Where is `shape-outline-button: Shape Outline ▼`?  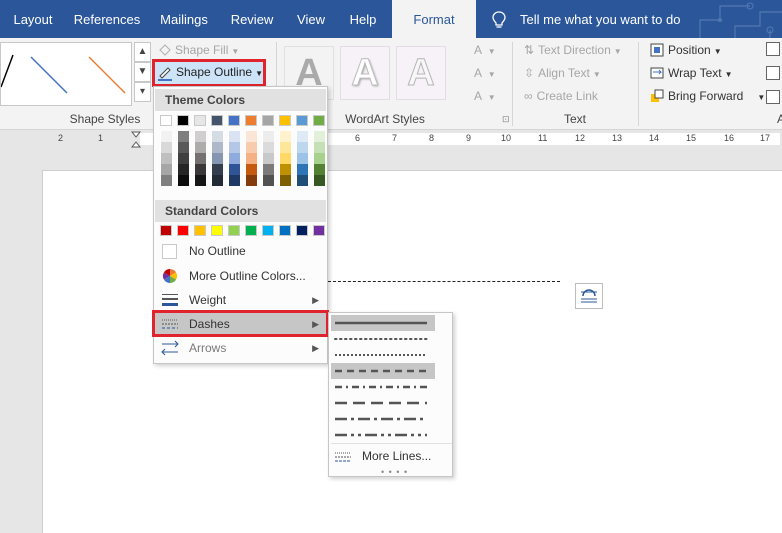 shape-outline-button: Shape Outline ▼ is located at coordinates (209, 73).